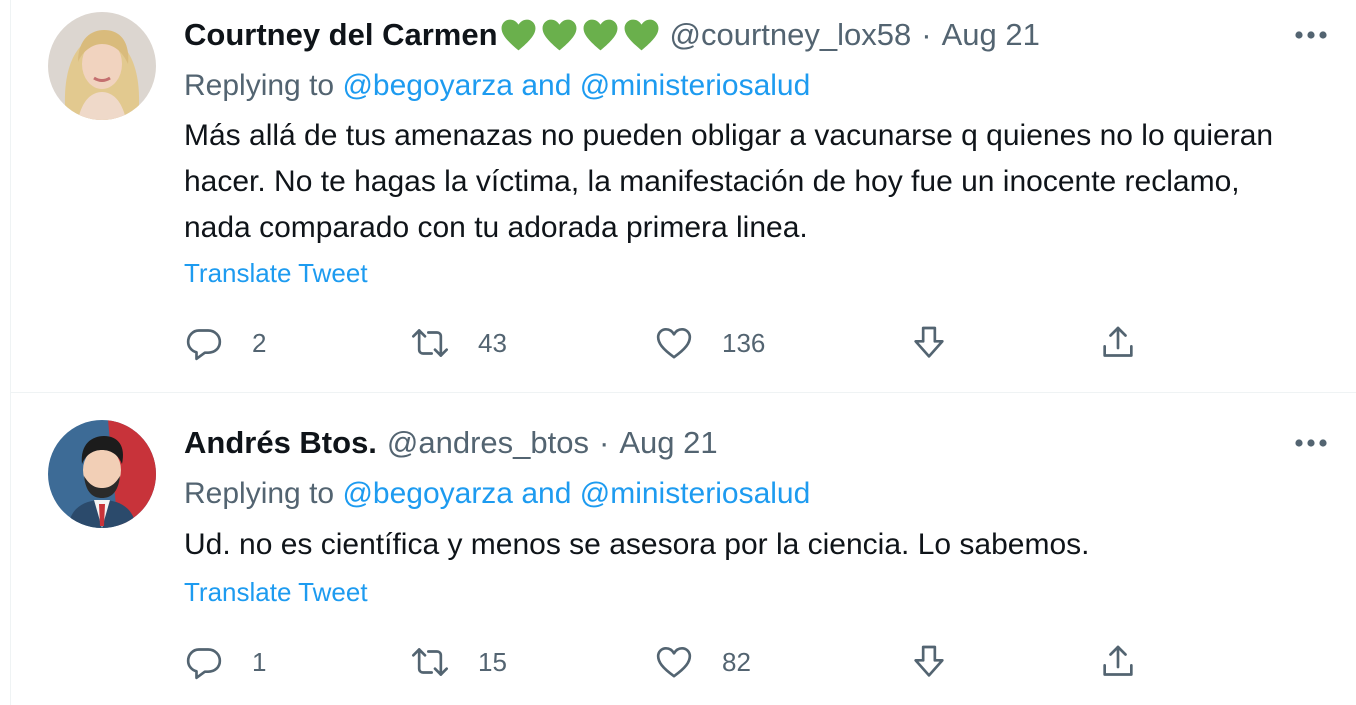 Image resolution: width=1356 pixels, height=705 pixels. Describe the element at coordinates (225, 662) in the screenshot. I see `reply-button: 1` at that location.